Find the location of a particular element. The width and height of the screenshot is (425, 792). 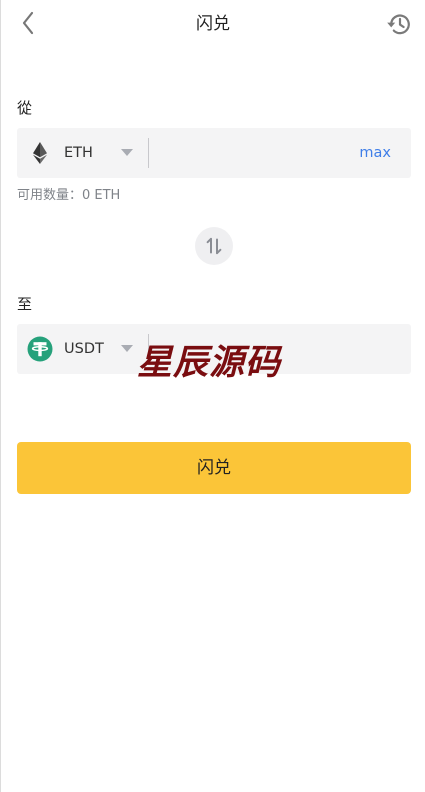

to-token-selector: USDT is located at coordinates (82, 349).